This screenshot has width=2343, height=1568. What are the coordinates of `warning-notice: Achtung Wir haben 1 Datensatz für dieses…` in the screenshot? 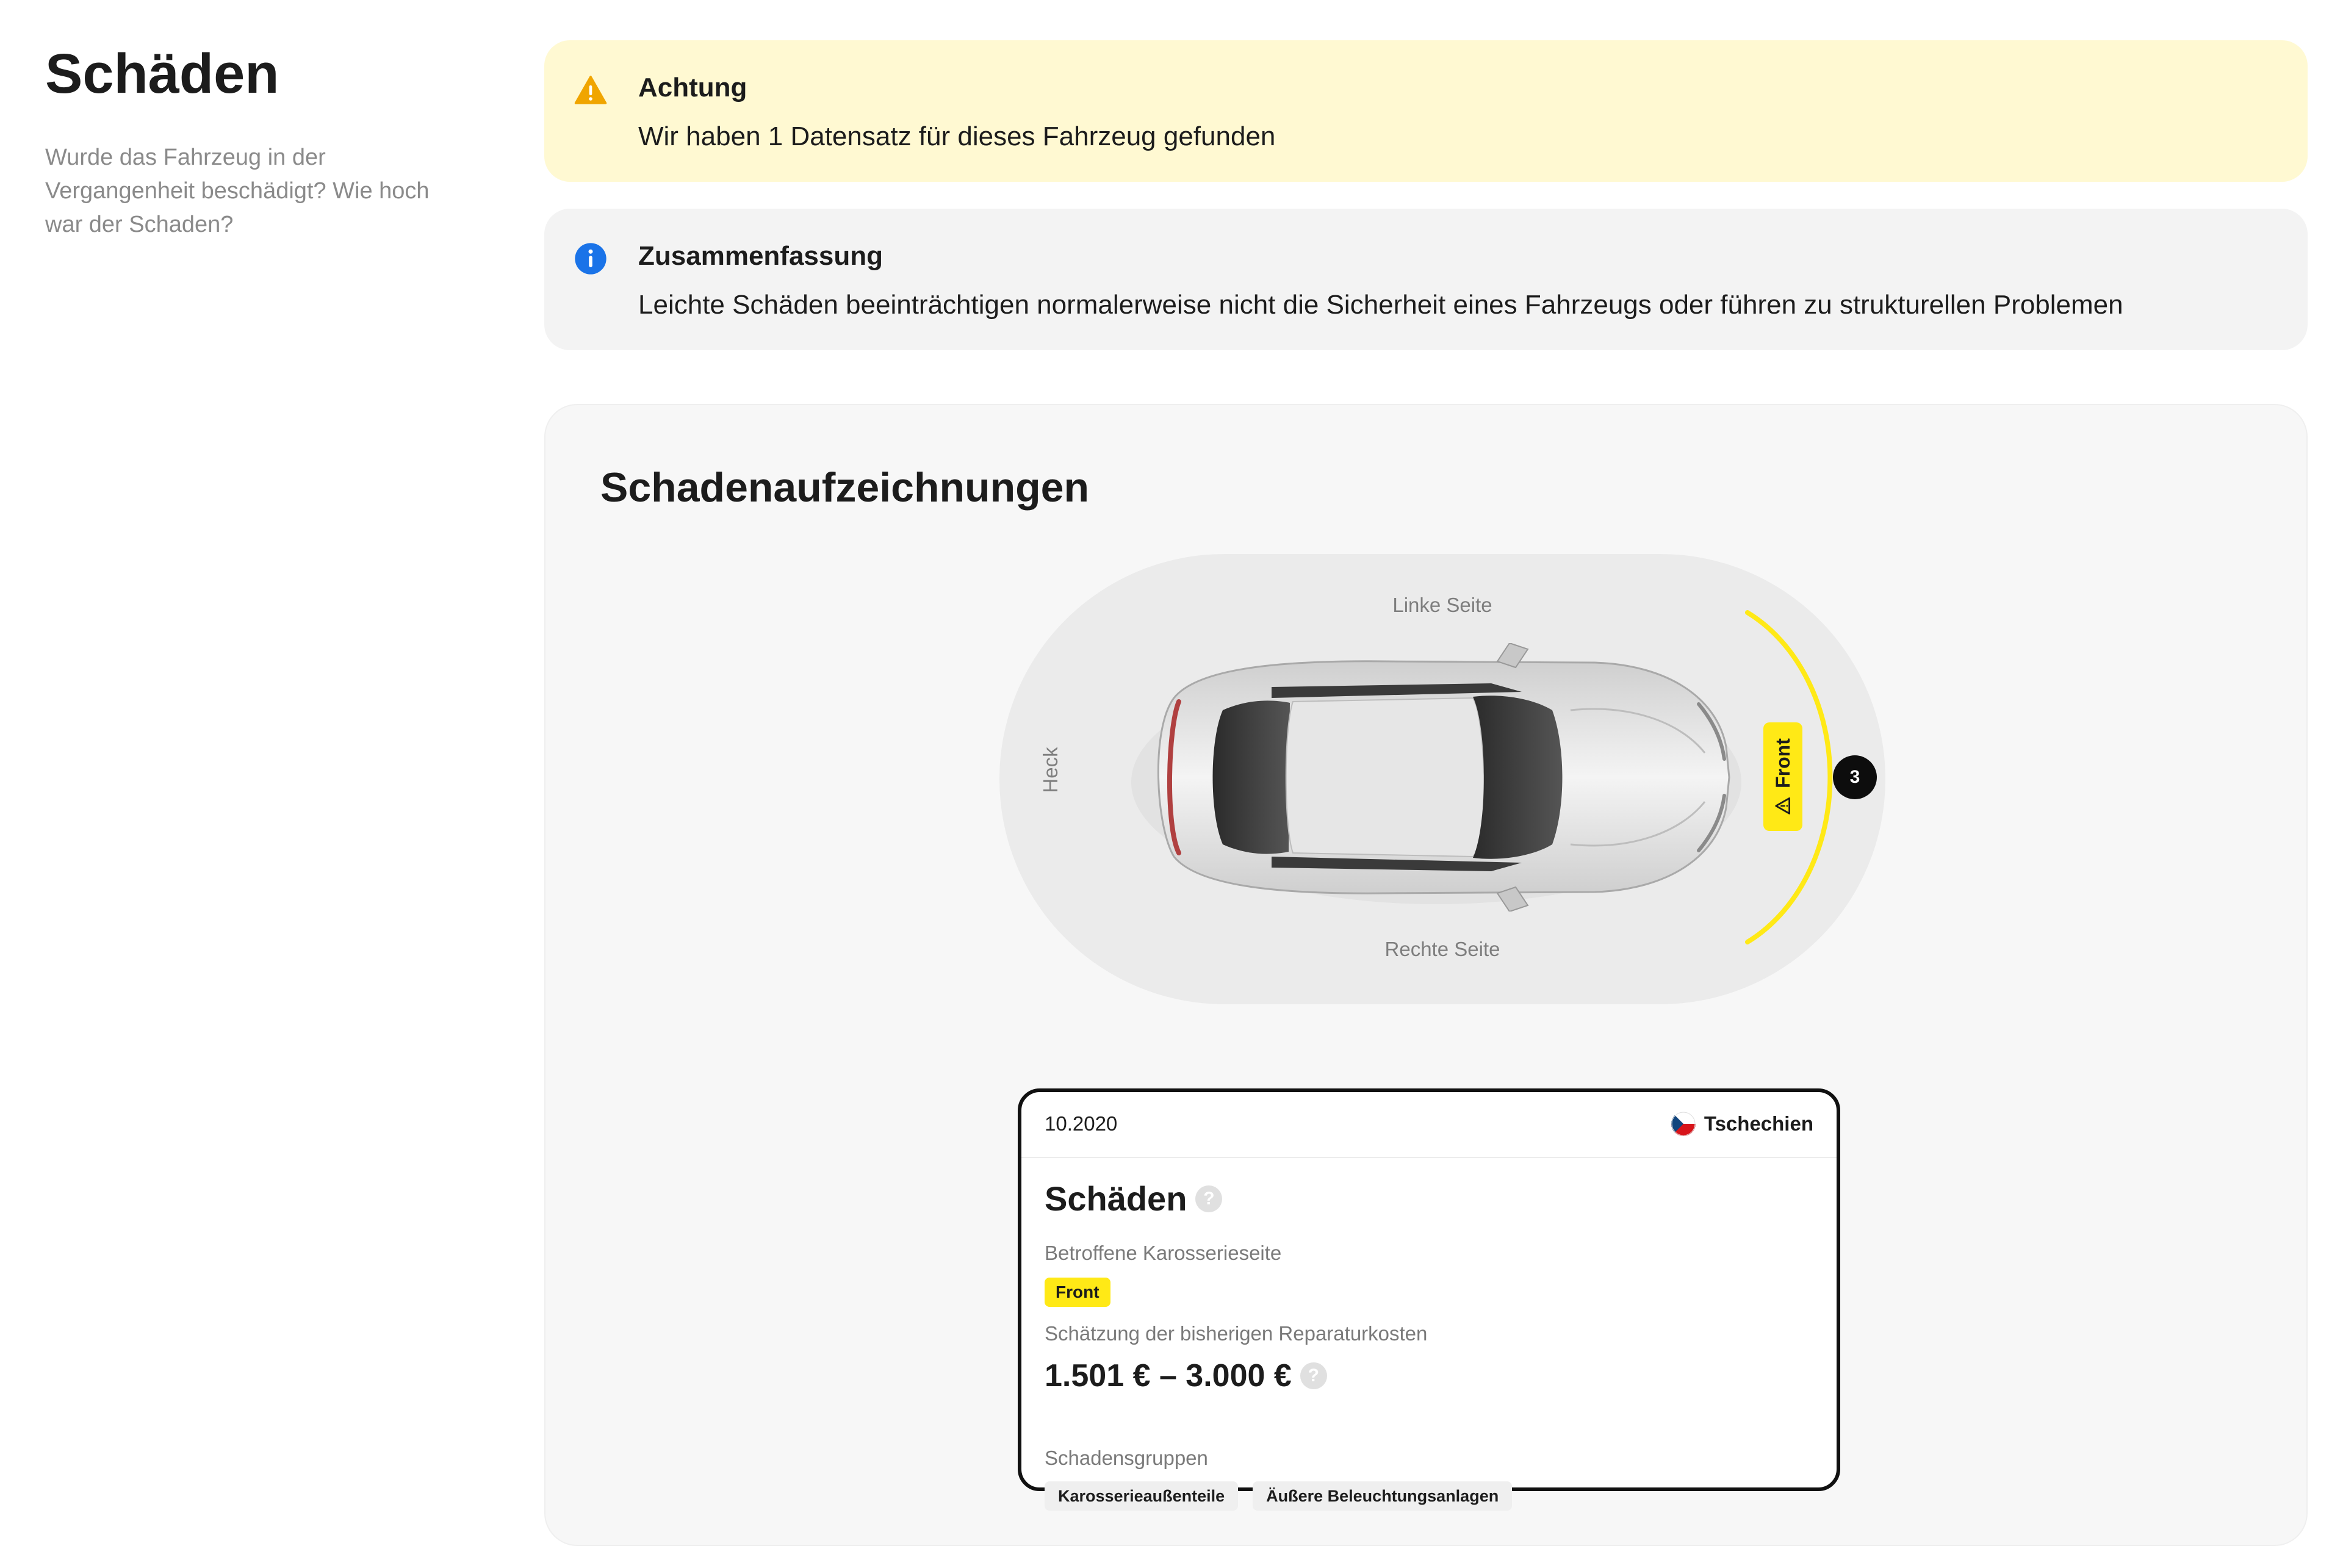 It's located at (1426, 111).